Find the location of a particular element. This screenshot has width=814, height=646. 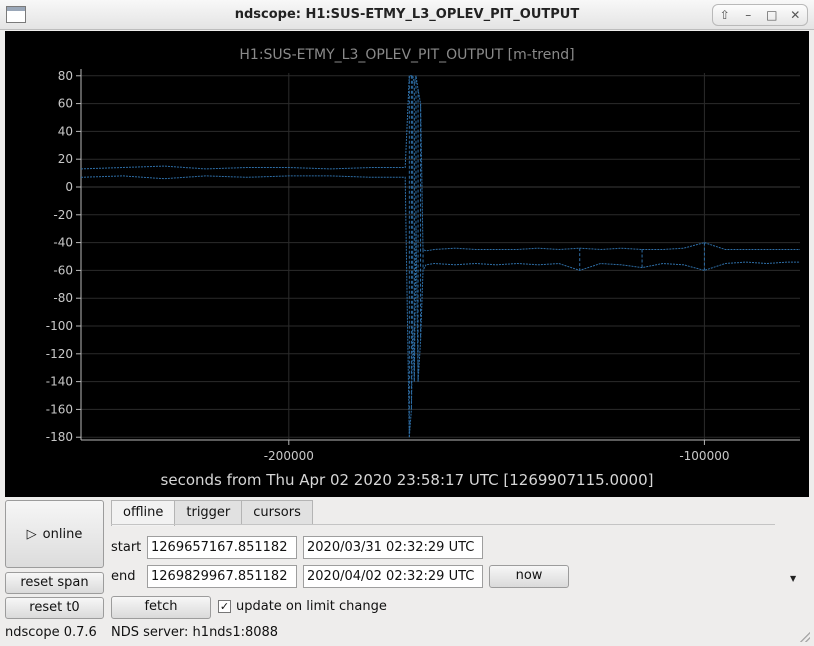

window-controls: ⇧ – □ ✕ is located at coordinates (760, 15).